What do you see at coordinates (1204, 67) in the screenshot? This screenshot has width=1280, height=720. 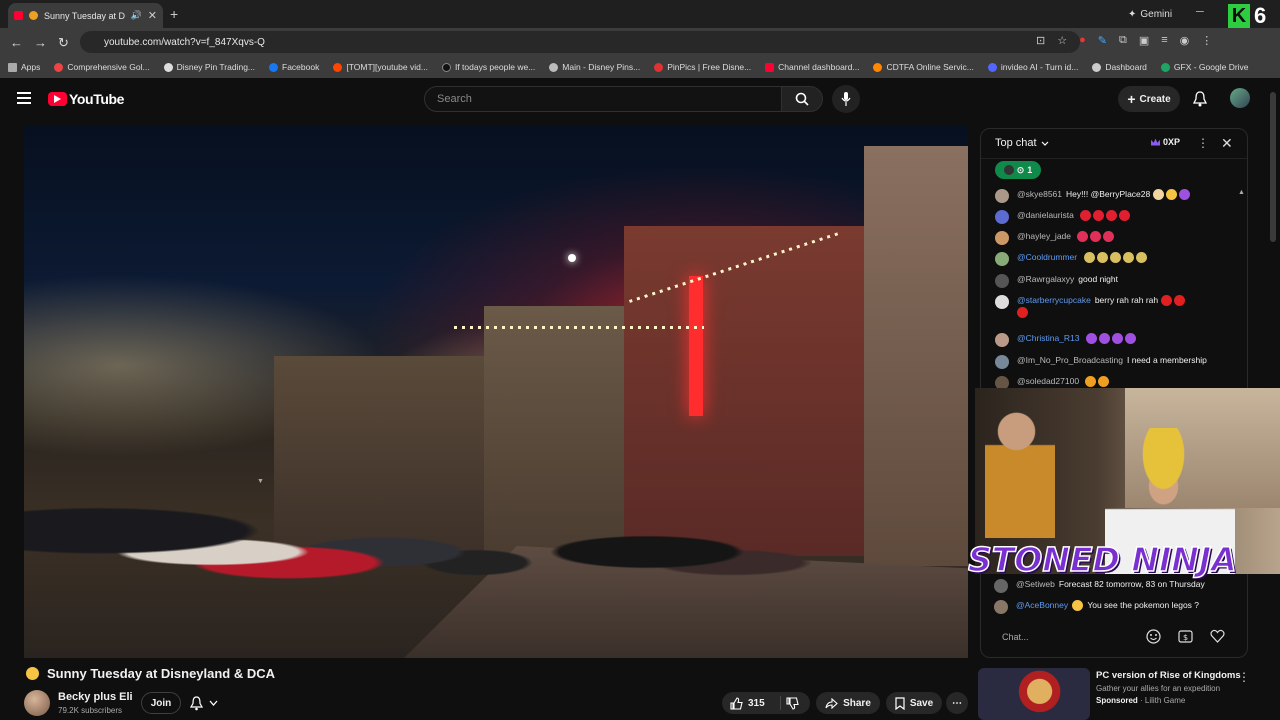 I see `bookmark-item: GFX - Google Drive` at bounding box center [1204, 67].